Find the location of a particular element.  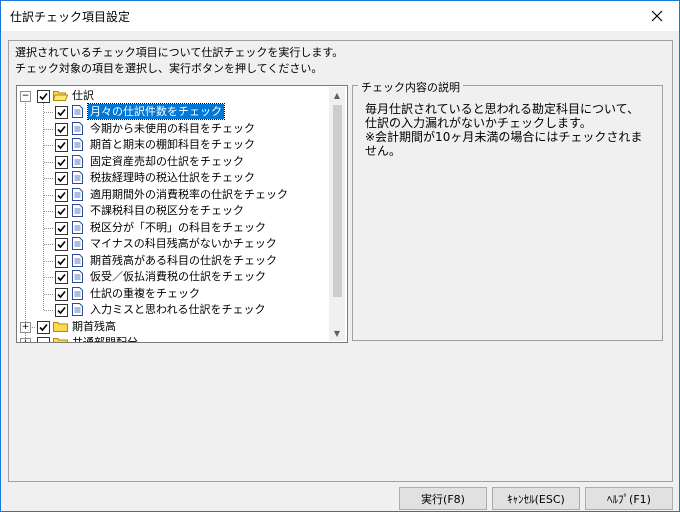

tree-item-row: 税区分が「不明」の科目をチェック is located at coordinates (181, 228).